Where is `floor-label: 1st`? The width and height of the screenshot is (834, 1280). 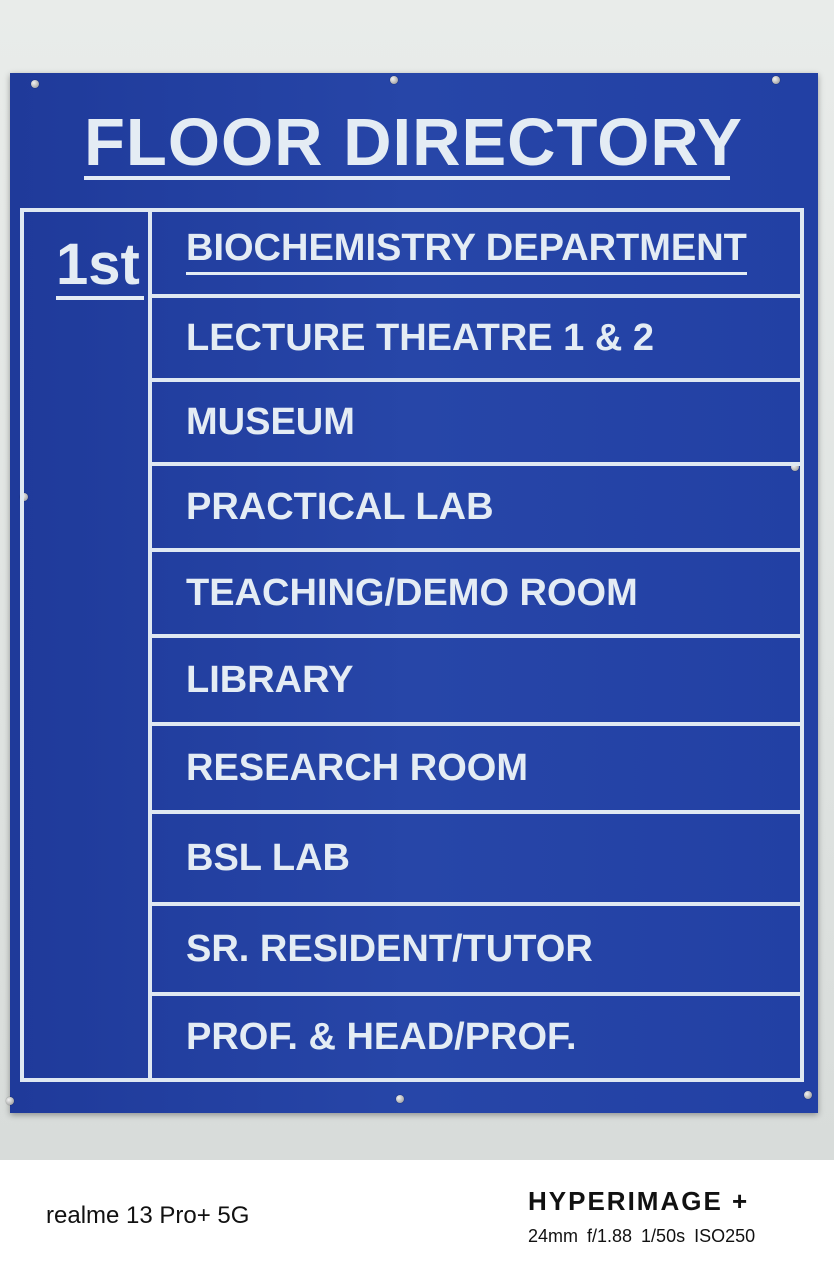
floor-label: 1st is located at coordinates (98, 264).